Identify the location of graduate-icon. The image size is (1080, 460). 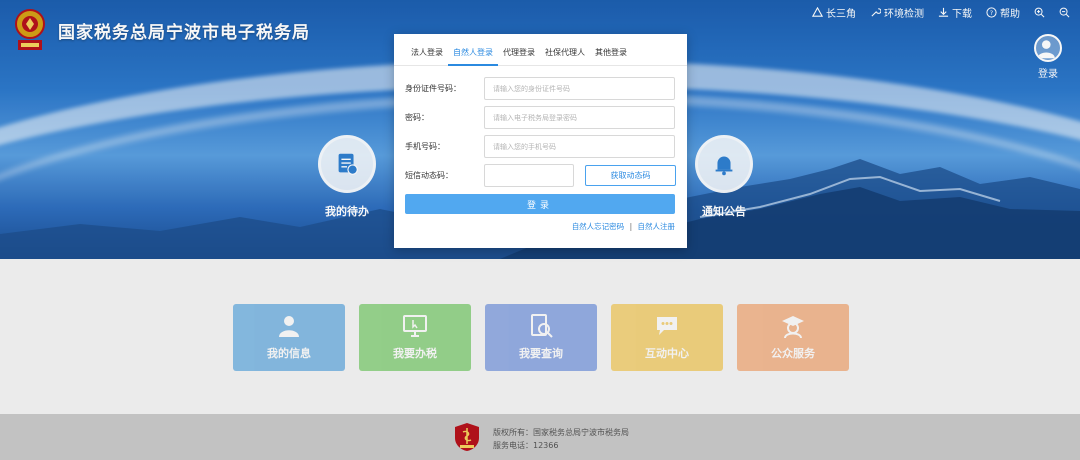
(793, 327).